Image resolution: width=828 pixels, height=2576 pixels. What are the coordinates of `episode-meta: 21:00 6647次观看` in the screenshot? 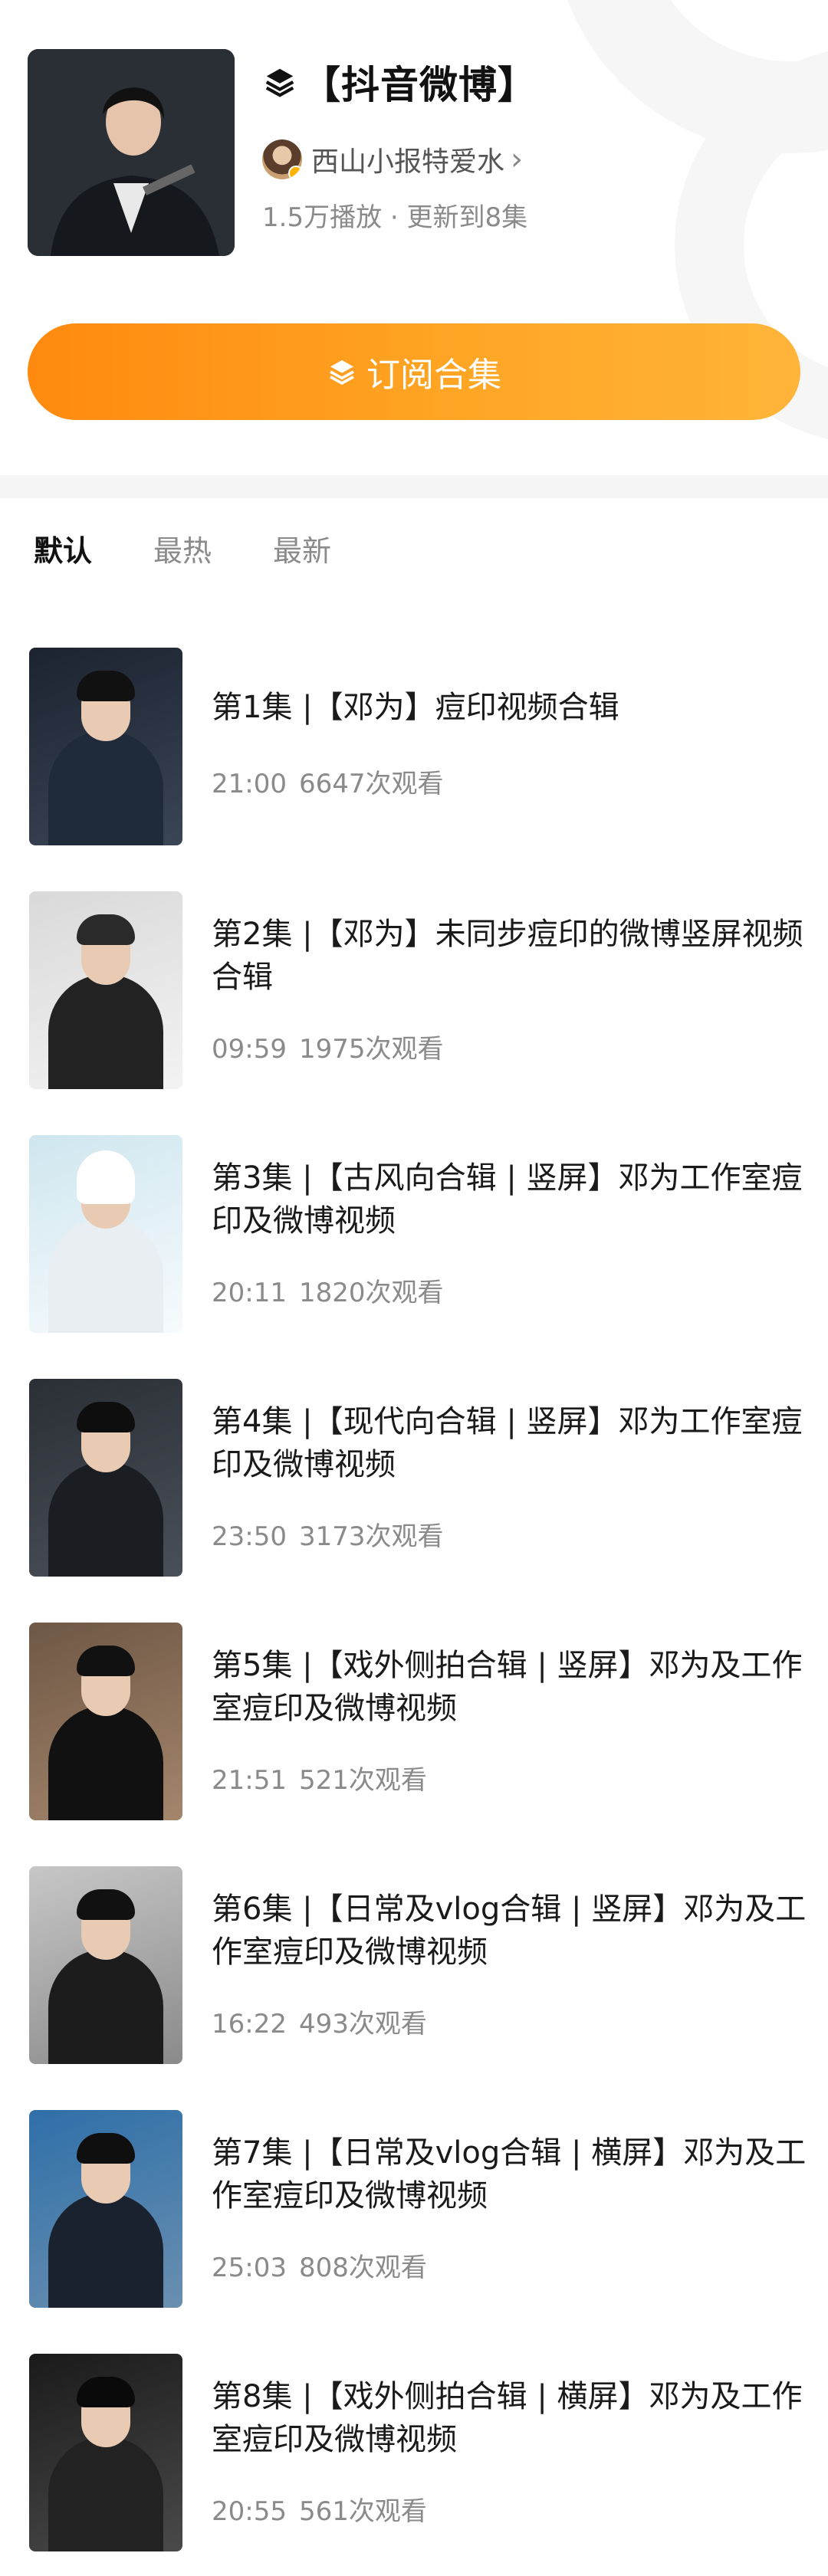 It's located at (328, 781).